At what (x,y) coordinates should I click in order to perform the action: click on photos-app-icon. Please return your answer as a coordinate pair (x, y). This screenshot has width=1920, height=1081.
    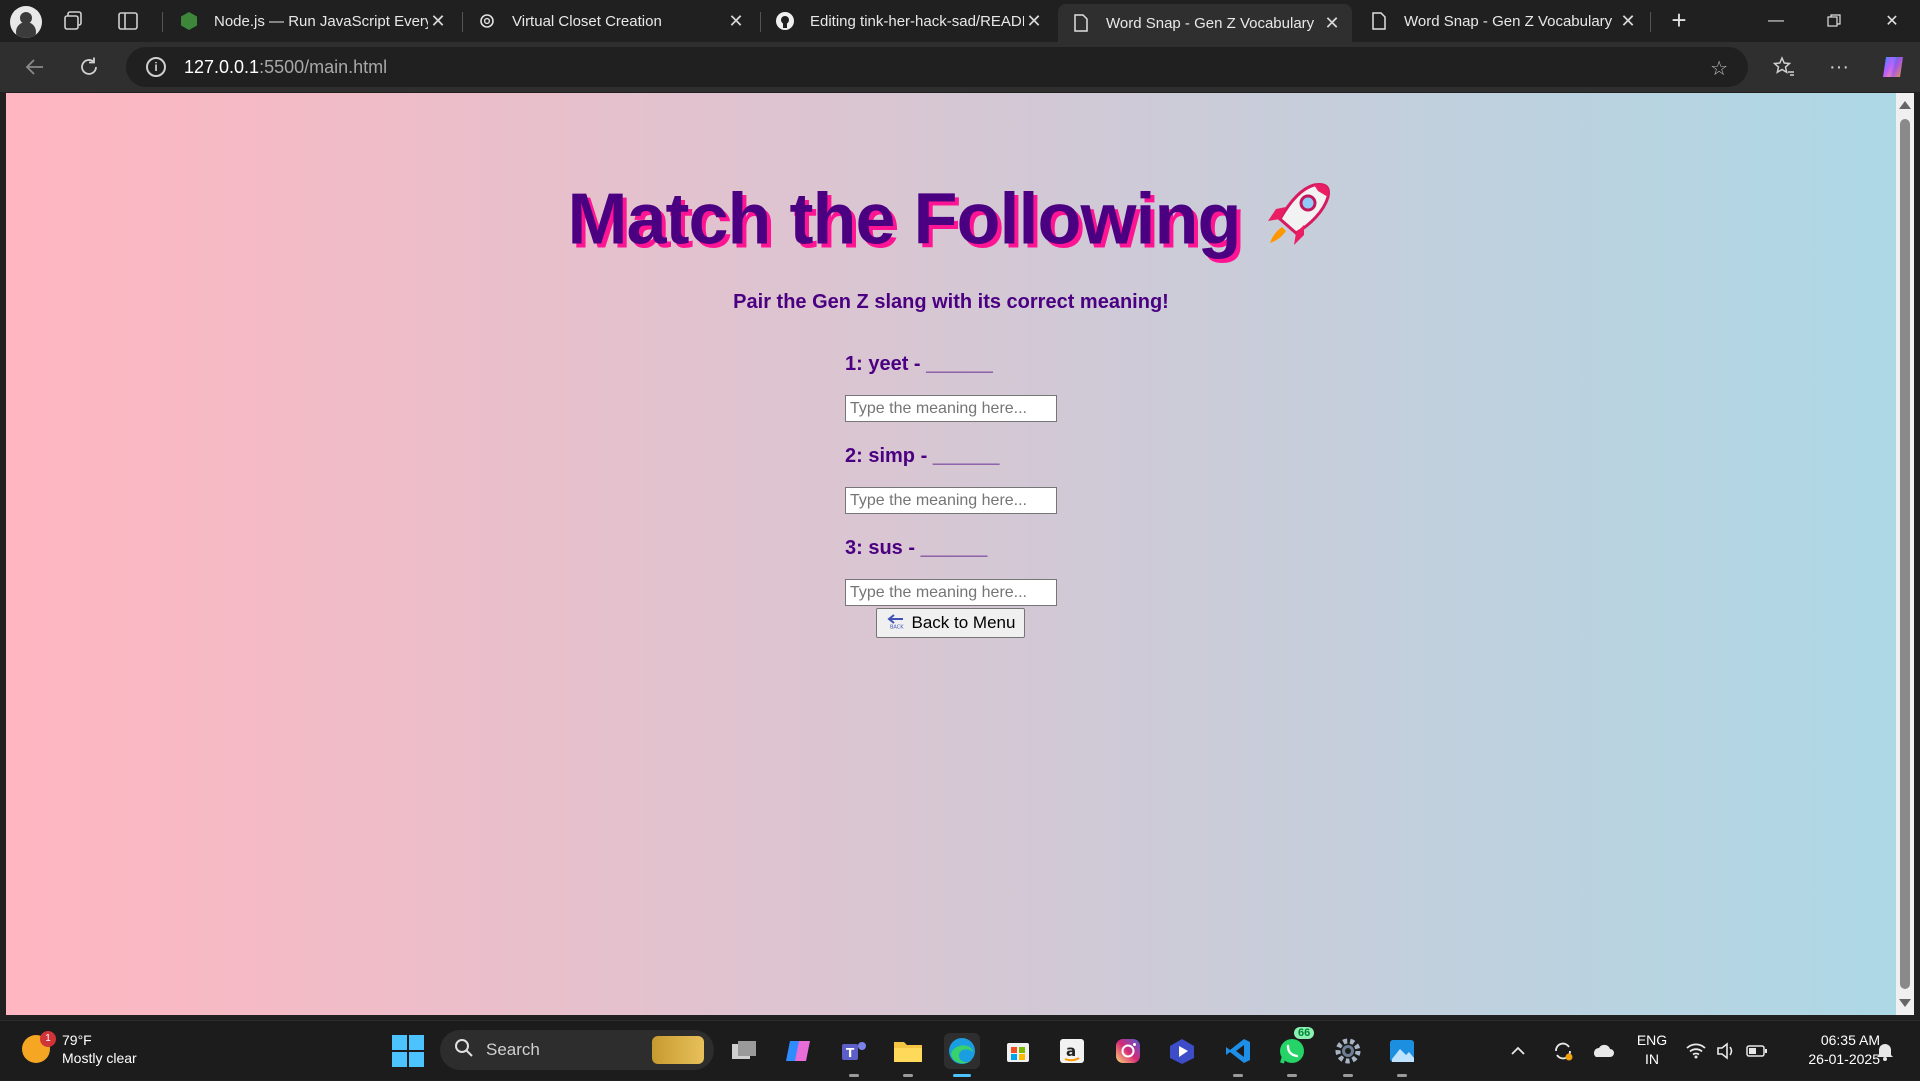
    Looking at the image, I should click on (1402, 1055).